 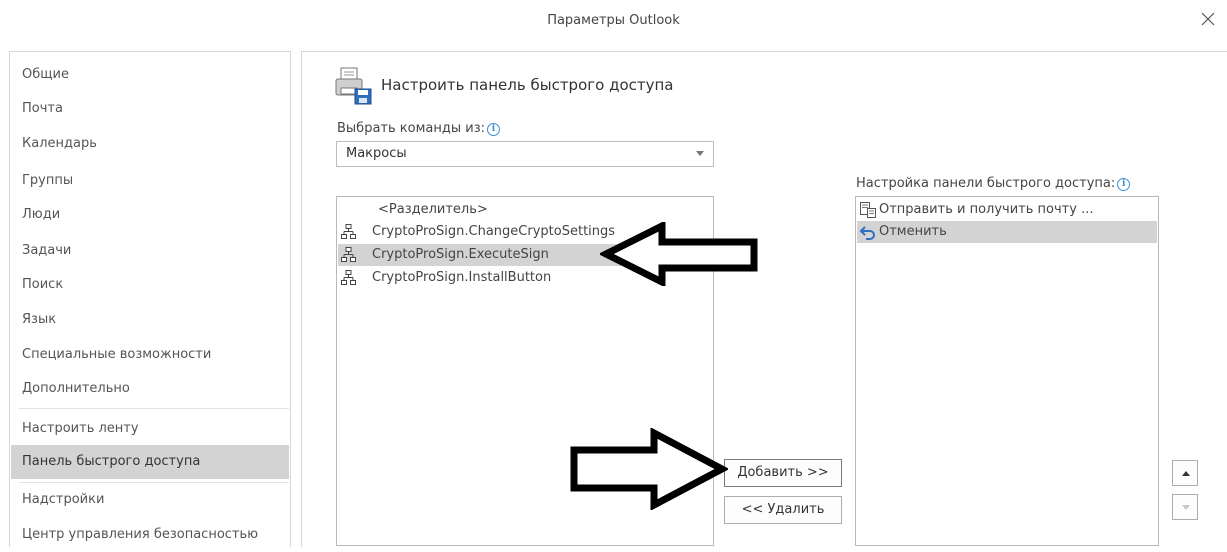 What do you see at coordinates (150, 109) in the screenshot?
I see `nav-item-mail: Почта` at bounding box center [150, 109].